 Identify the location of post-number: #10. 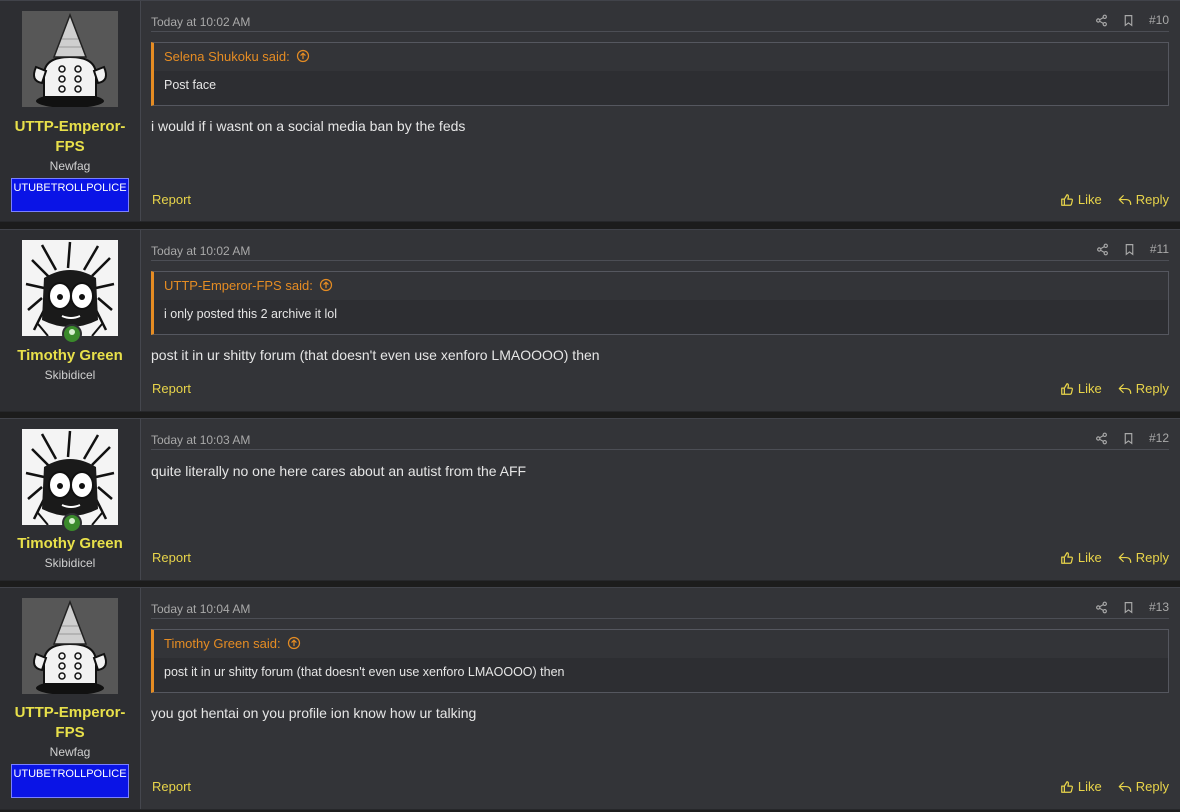
(1159, 20).